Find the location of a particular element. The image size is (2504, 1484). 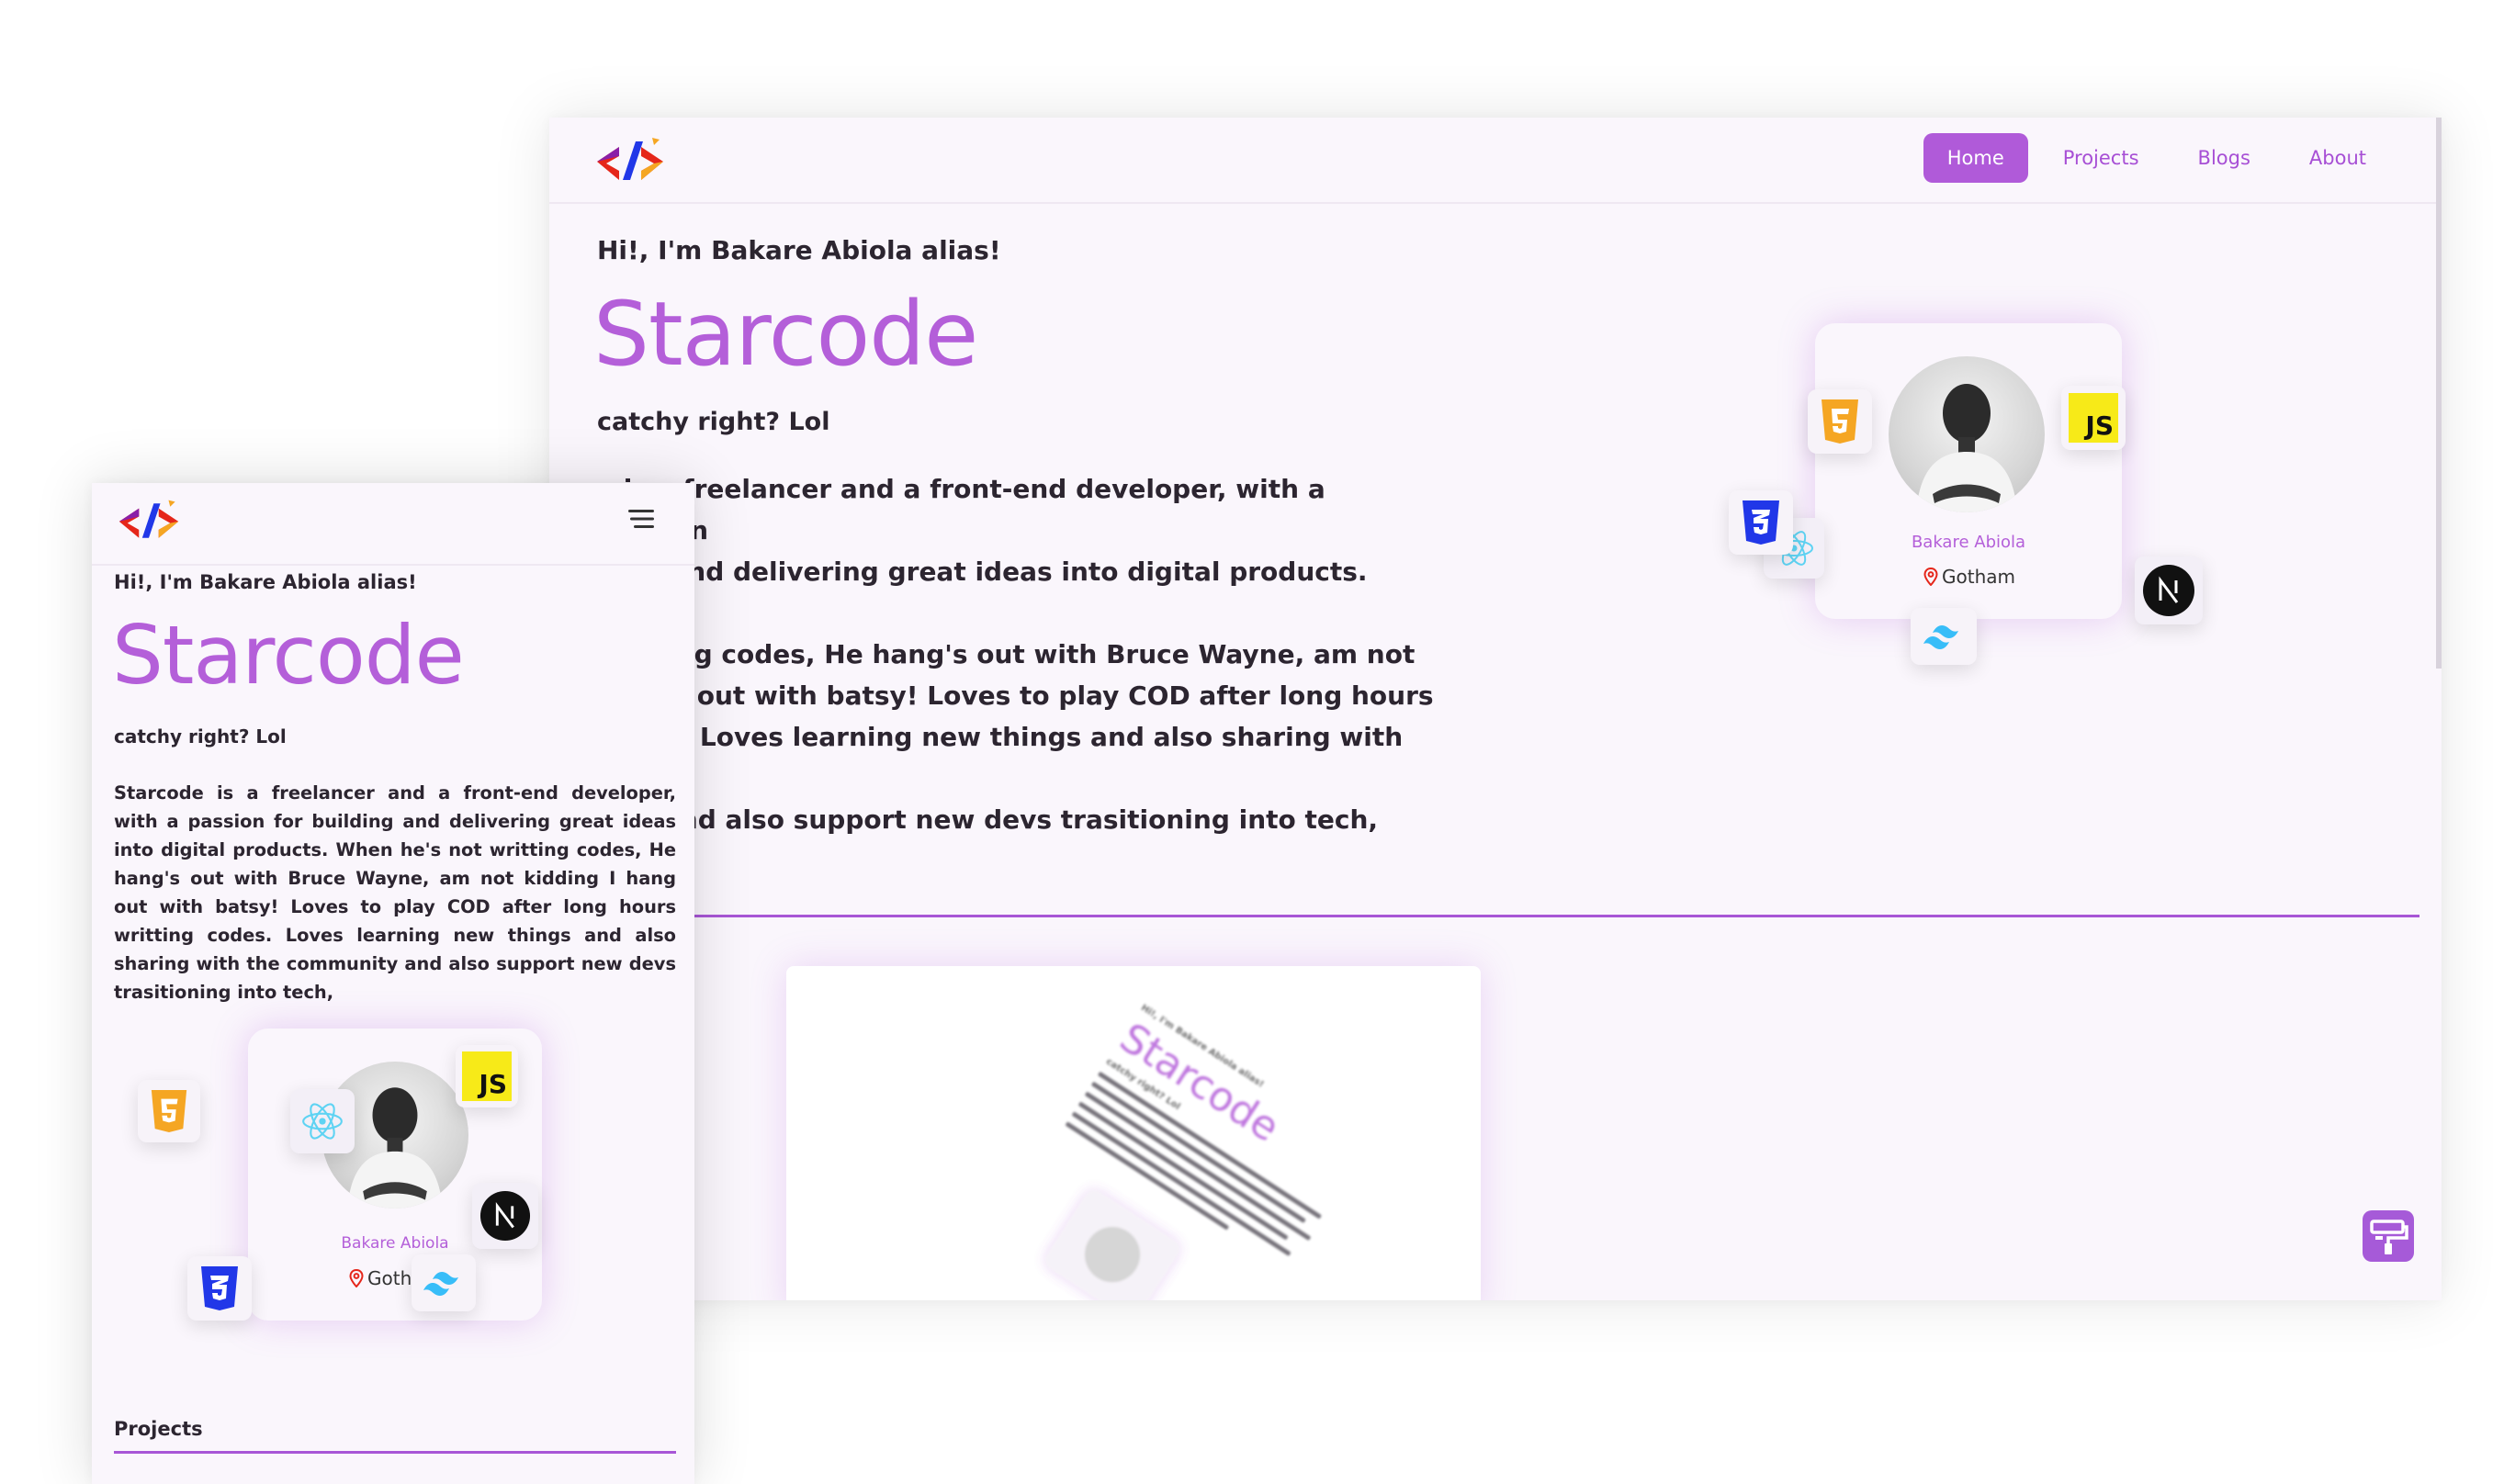

paint-roller-shape is located at coordinates (2389, 1237).